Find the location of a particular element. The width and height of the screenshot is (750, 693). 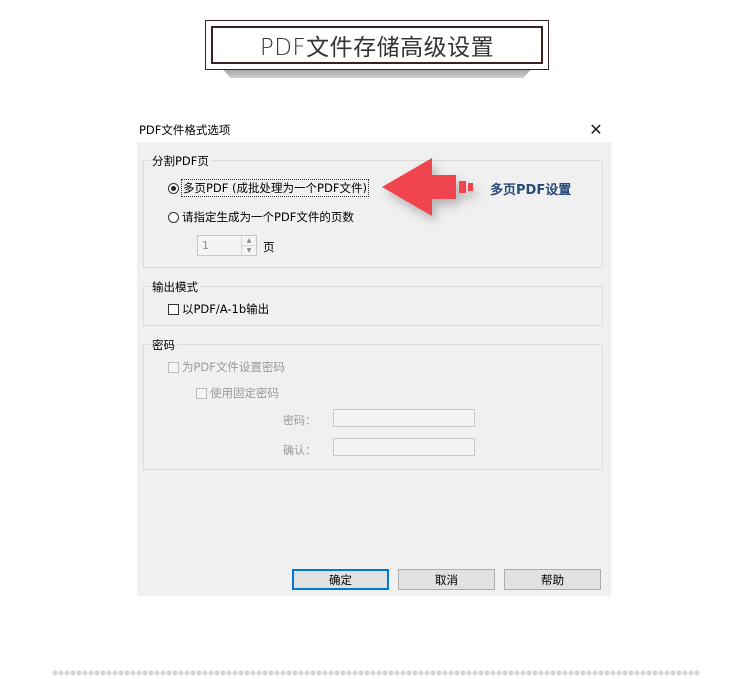

fixed-password-label: 使用固定密码 is located at coordinates (244, 393).